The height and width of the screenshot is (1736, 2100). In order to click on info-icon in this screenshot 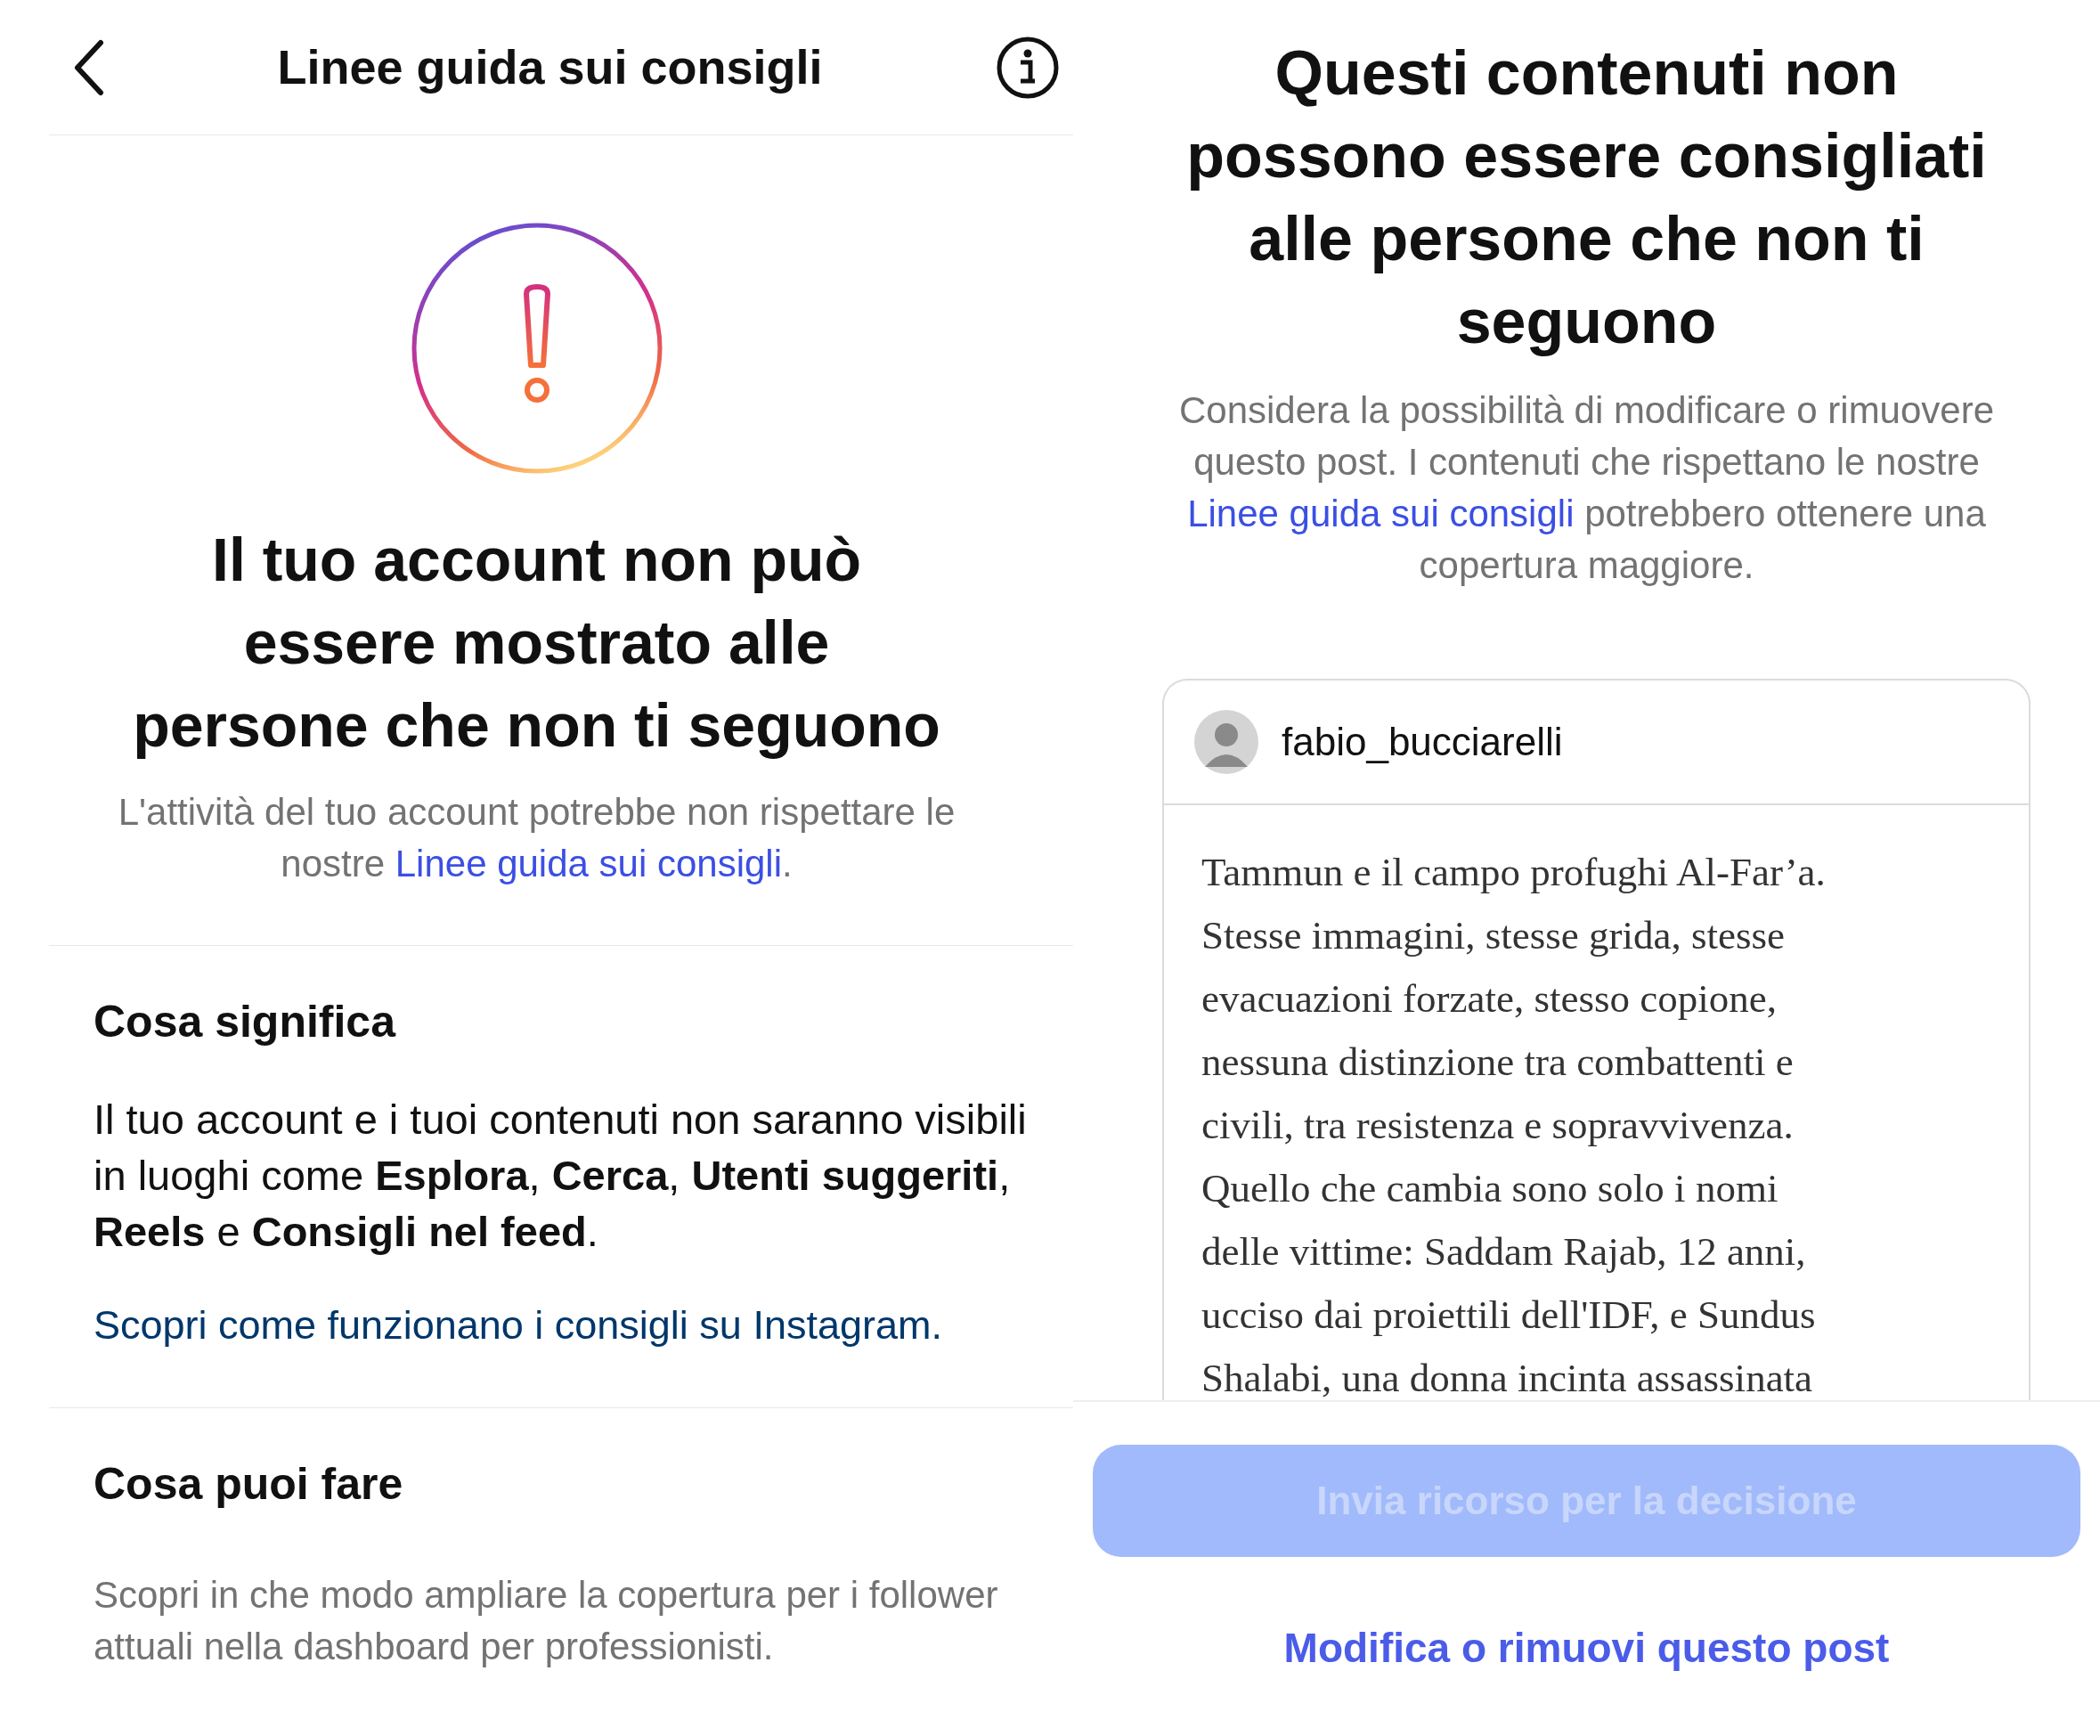, I will do `click(1028, 68)`.